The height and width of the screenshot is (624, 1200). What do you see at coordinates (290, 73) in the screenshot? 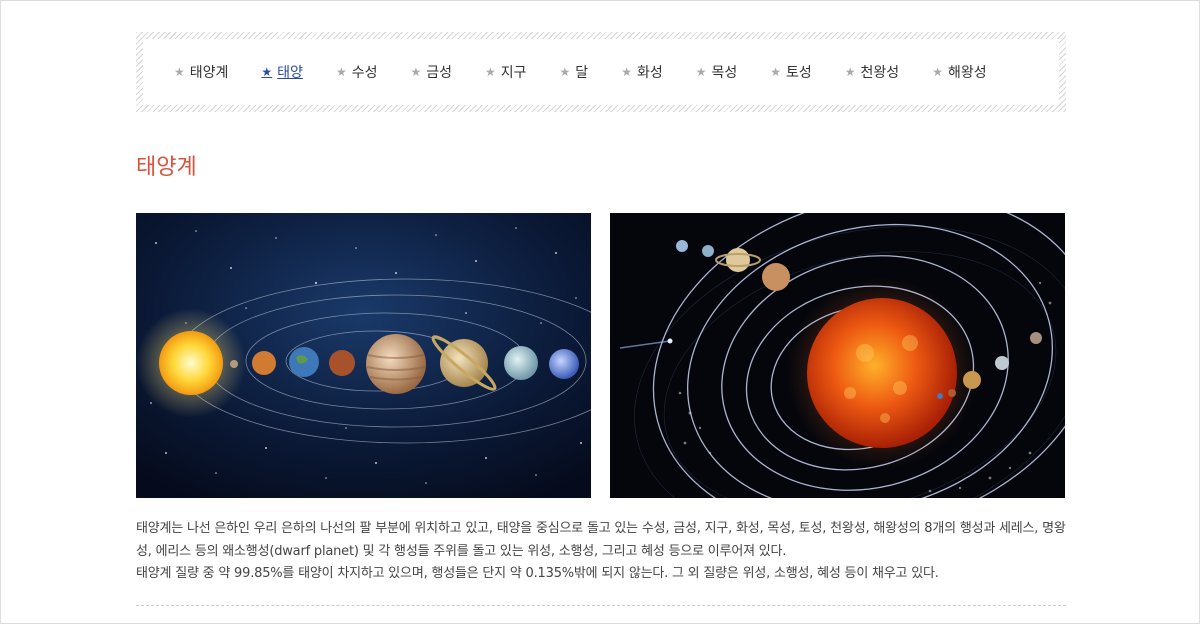
I see `nav-item-label: 태양` at bounding box center [290, 73].